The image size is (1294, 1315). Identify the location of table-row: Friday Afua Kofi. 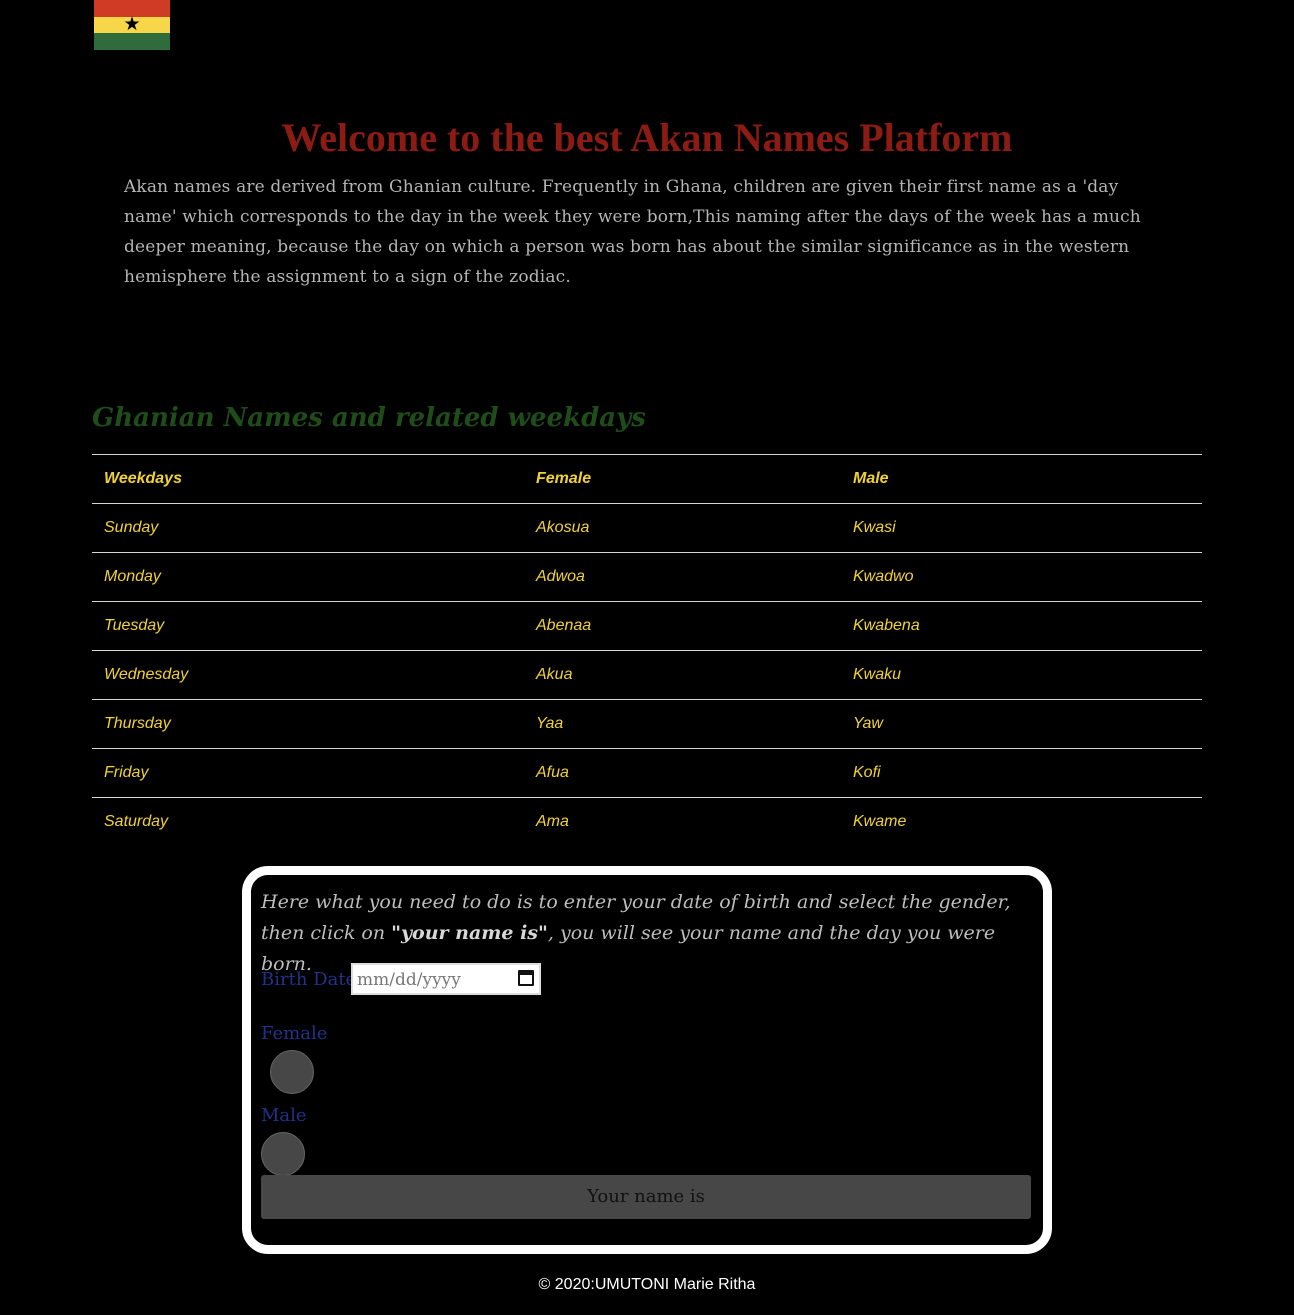
(647, 773).